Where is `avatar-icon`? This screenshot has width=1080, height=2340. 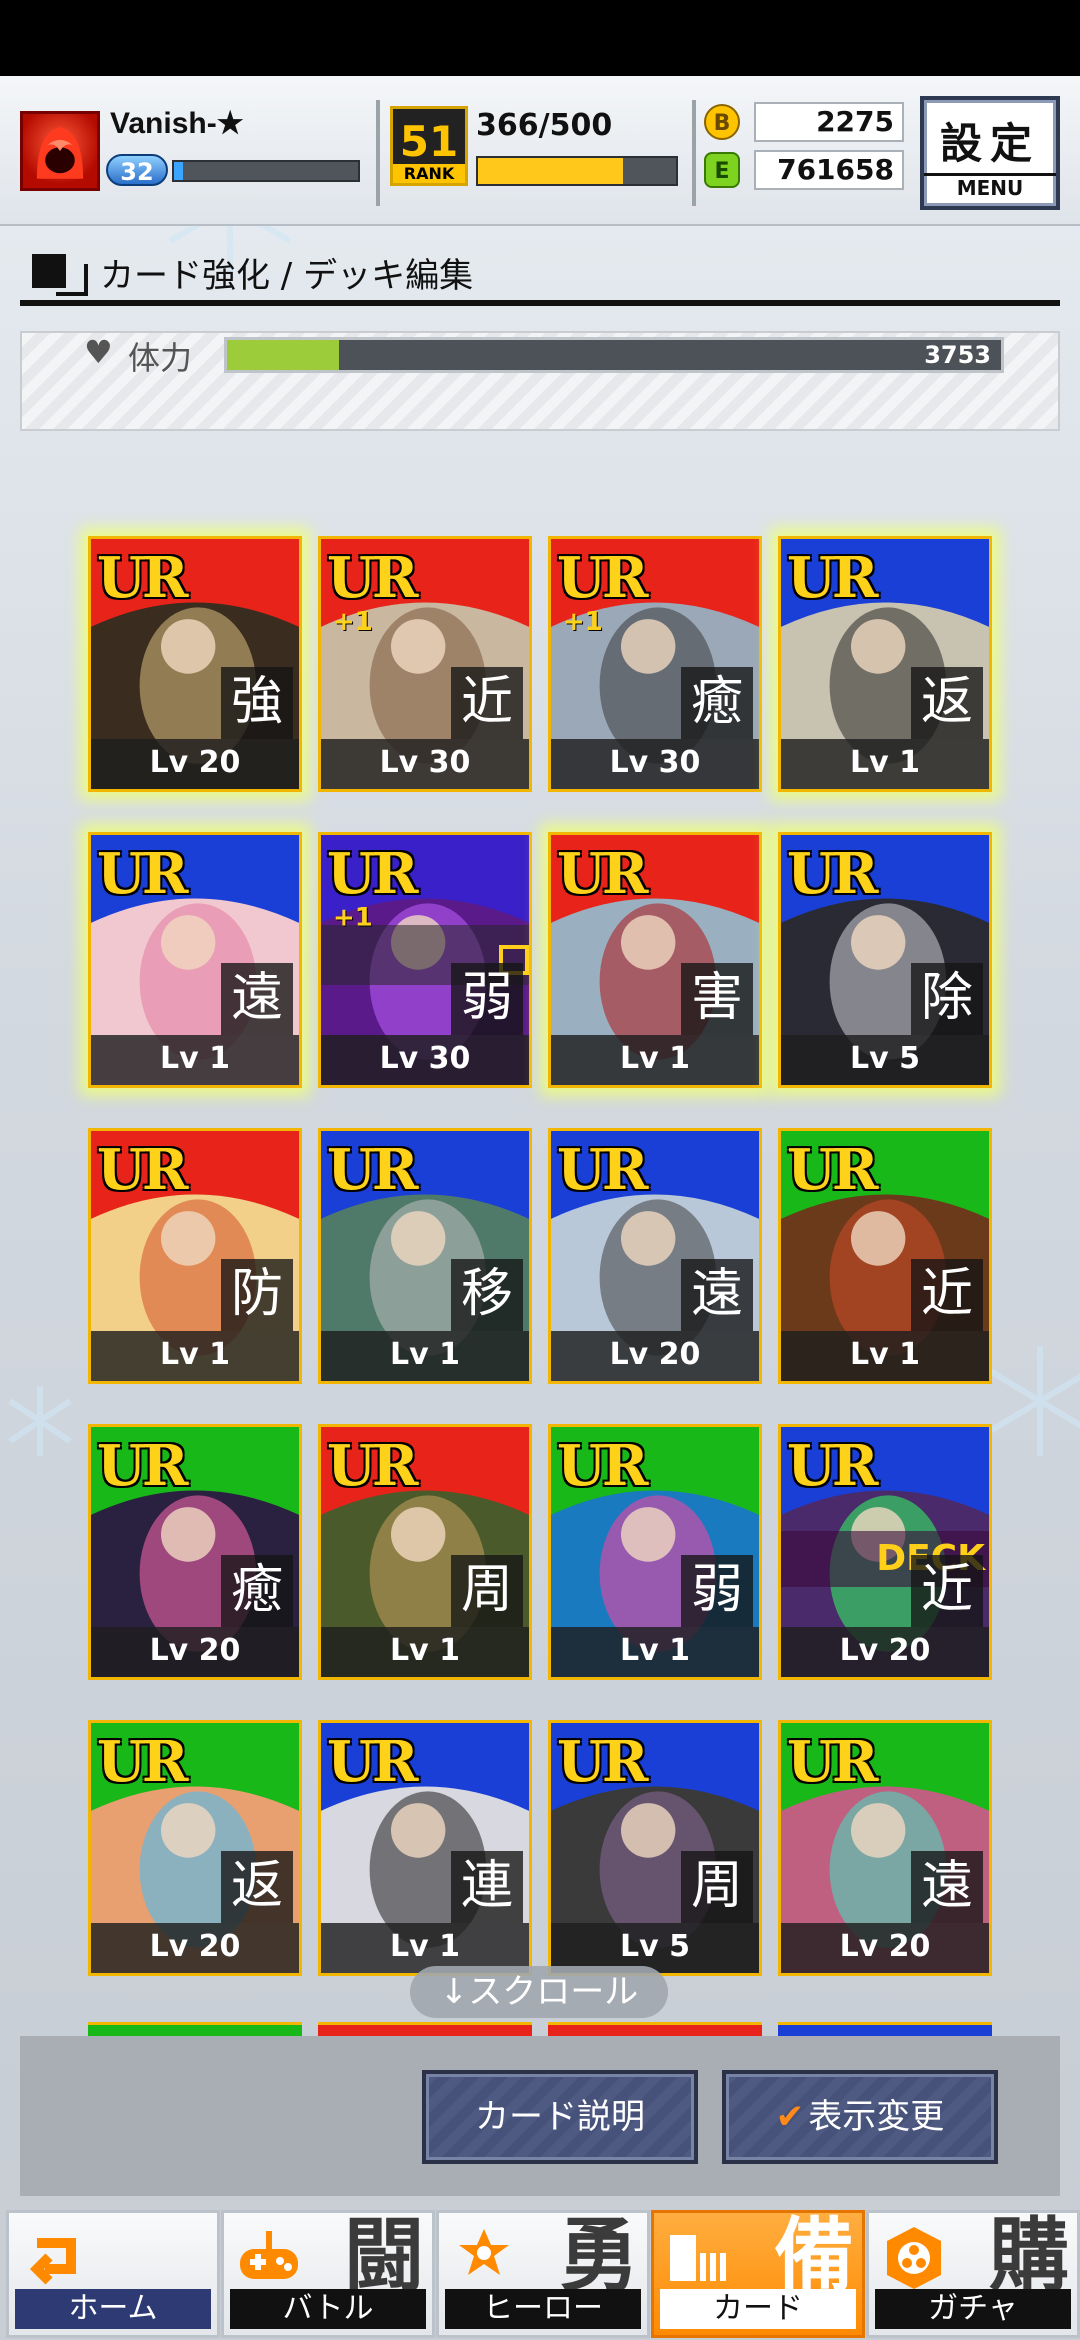 avatar-icon is located at coordinates (60, 152).